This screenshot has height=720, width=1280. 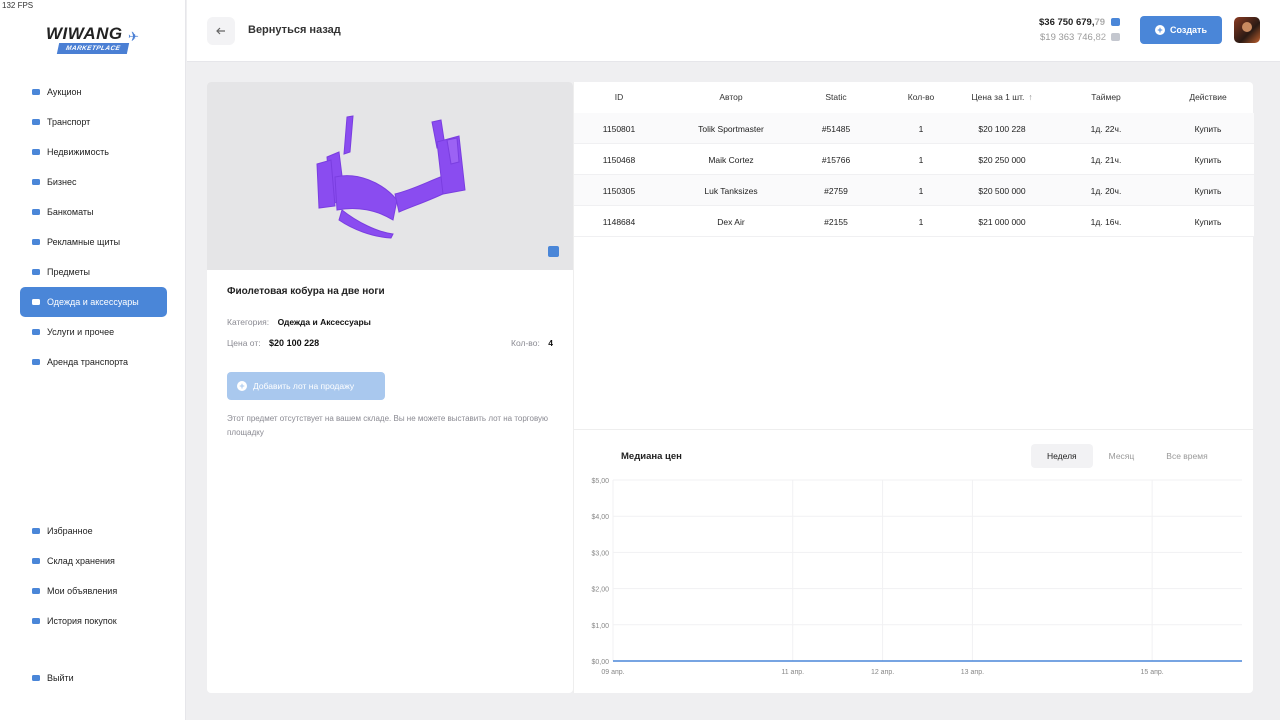 What do you see at coordinates (600, 481) in the screenshot?
I see `y-tick-label: $5,00` at bounding box center [600, 481].